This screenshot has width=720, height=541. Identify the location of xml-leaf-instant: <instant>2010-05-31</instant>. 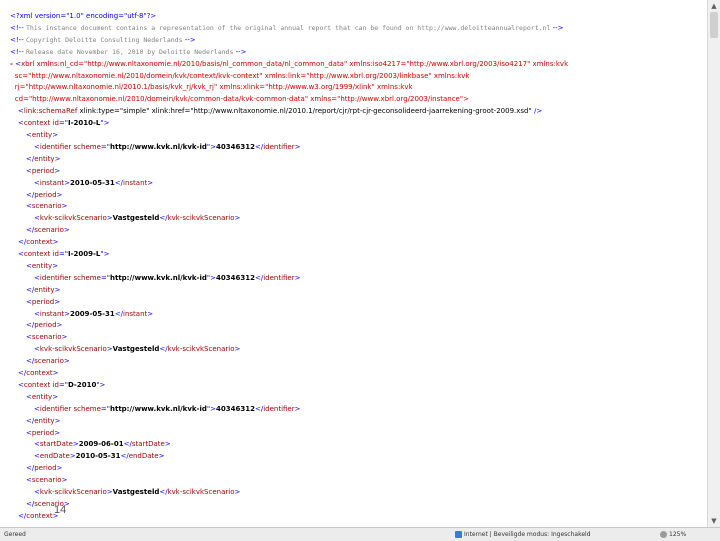
(94, 182).